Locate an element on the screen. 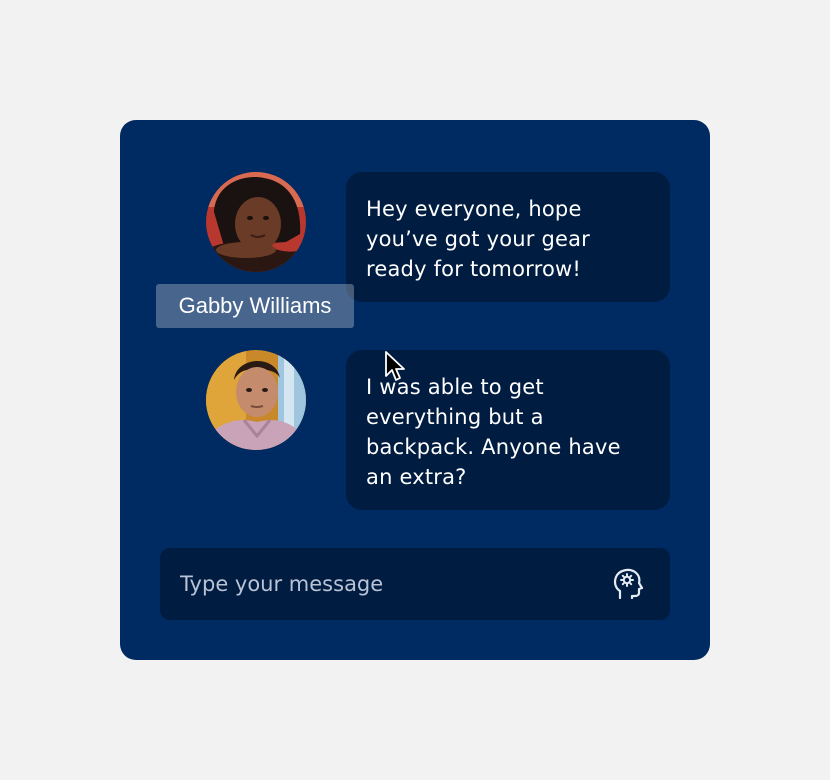 The height and width of the screenshot is (780, 830). message-composer is located at coordinates (415, 584).